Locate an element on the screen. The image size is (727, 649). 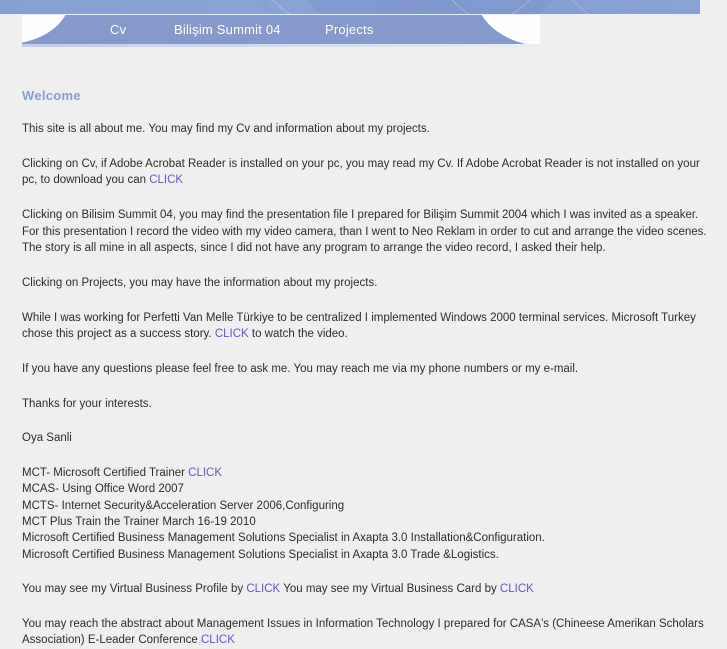
banner-arc-decoration is located at coordinates (630, 7).